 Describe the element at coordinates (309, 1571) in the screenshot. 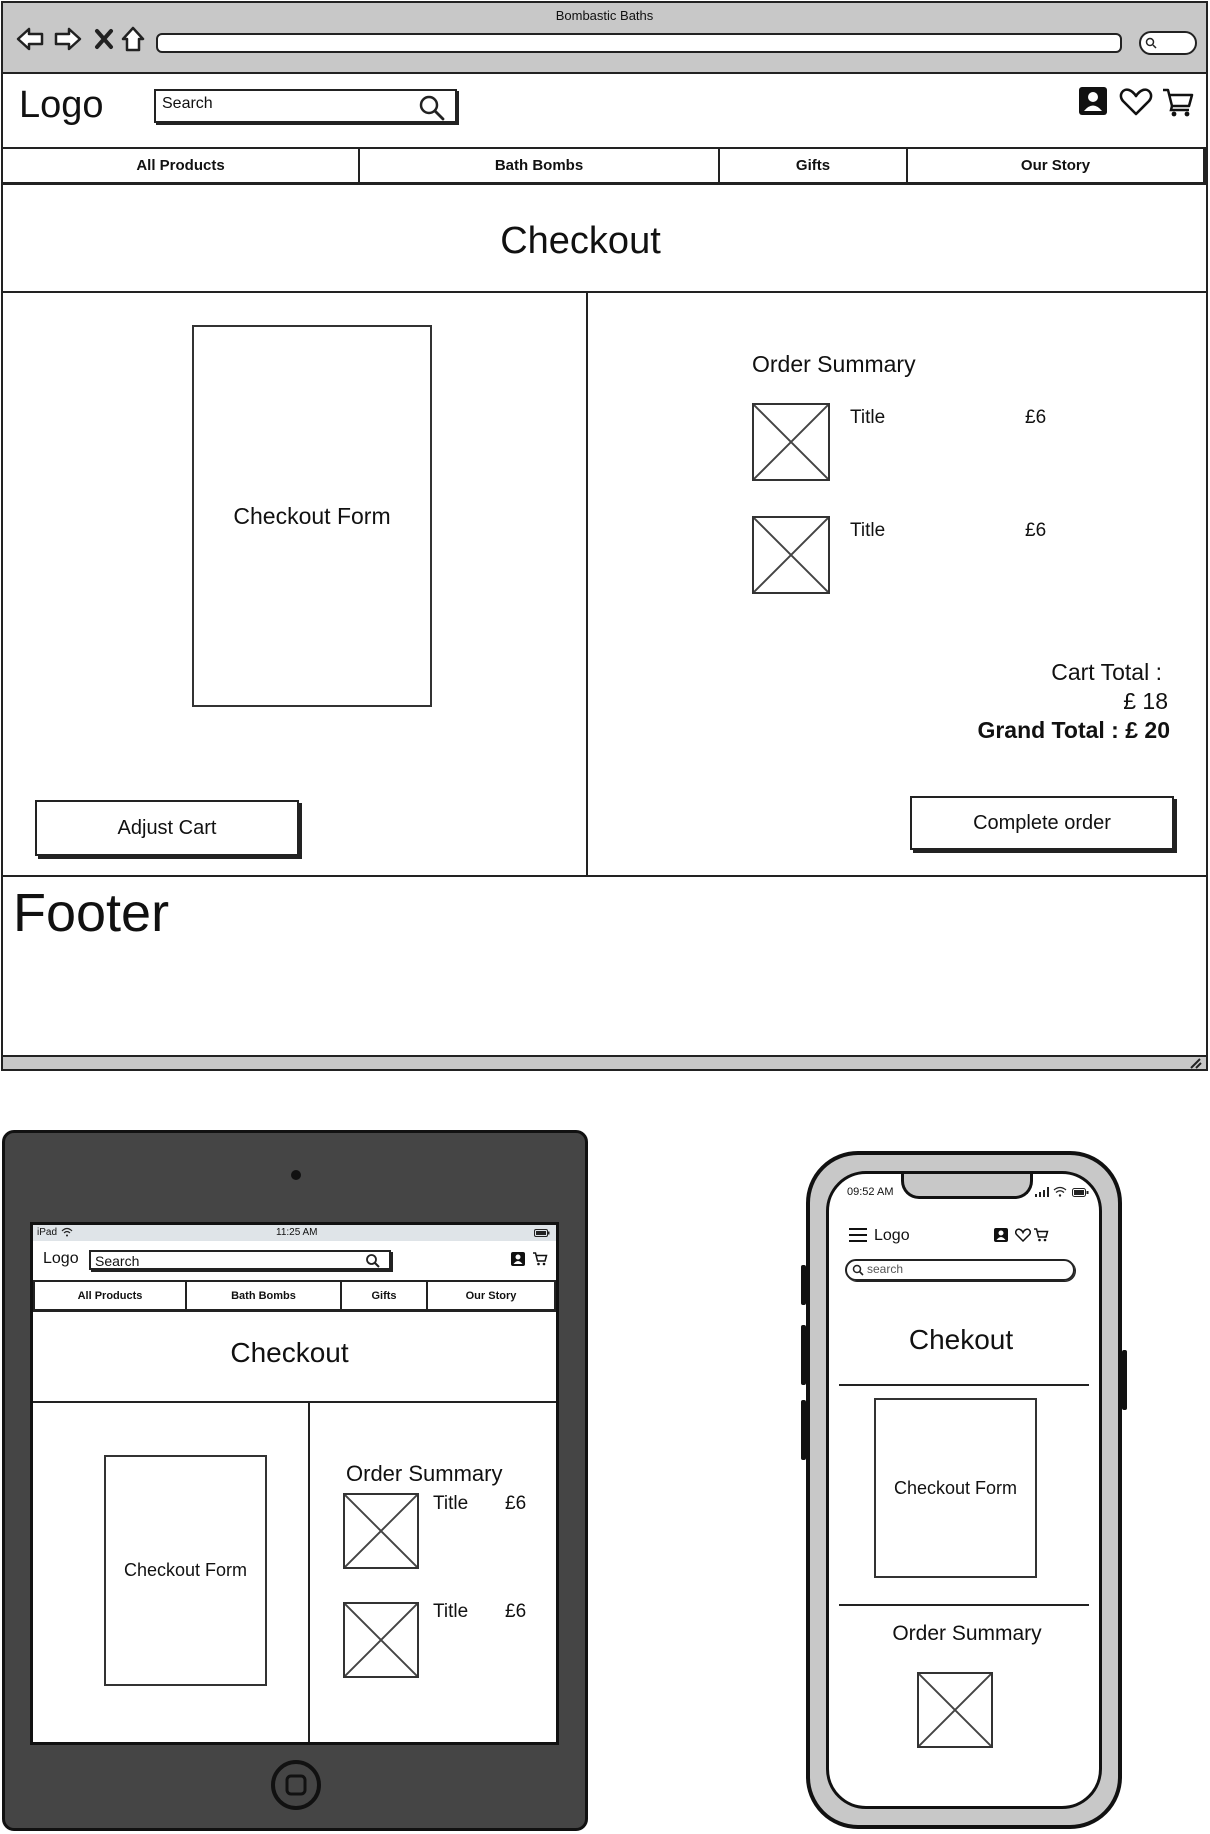

I see `tablet-content-divider` at that location.